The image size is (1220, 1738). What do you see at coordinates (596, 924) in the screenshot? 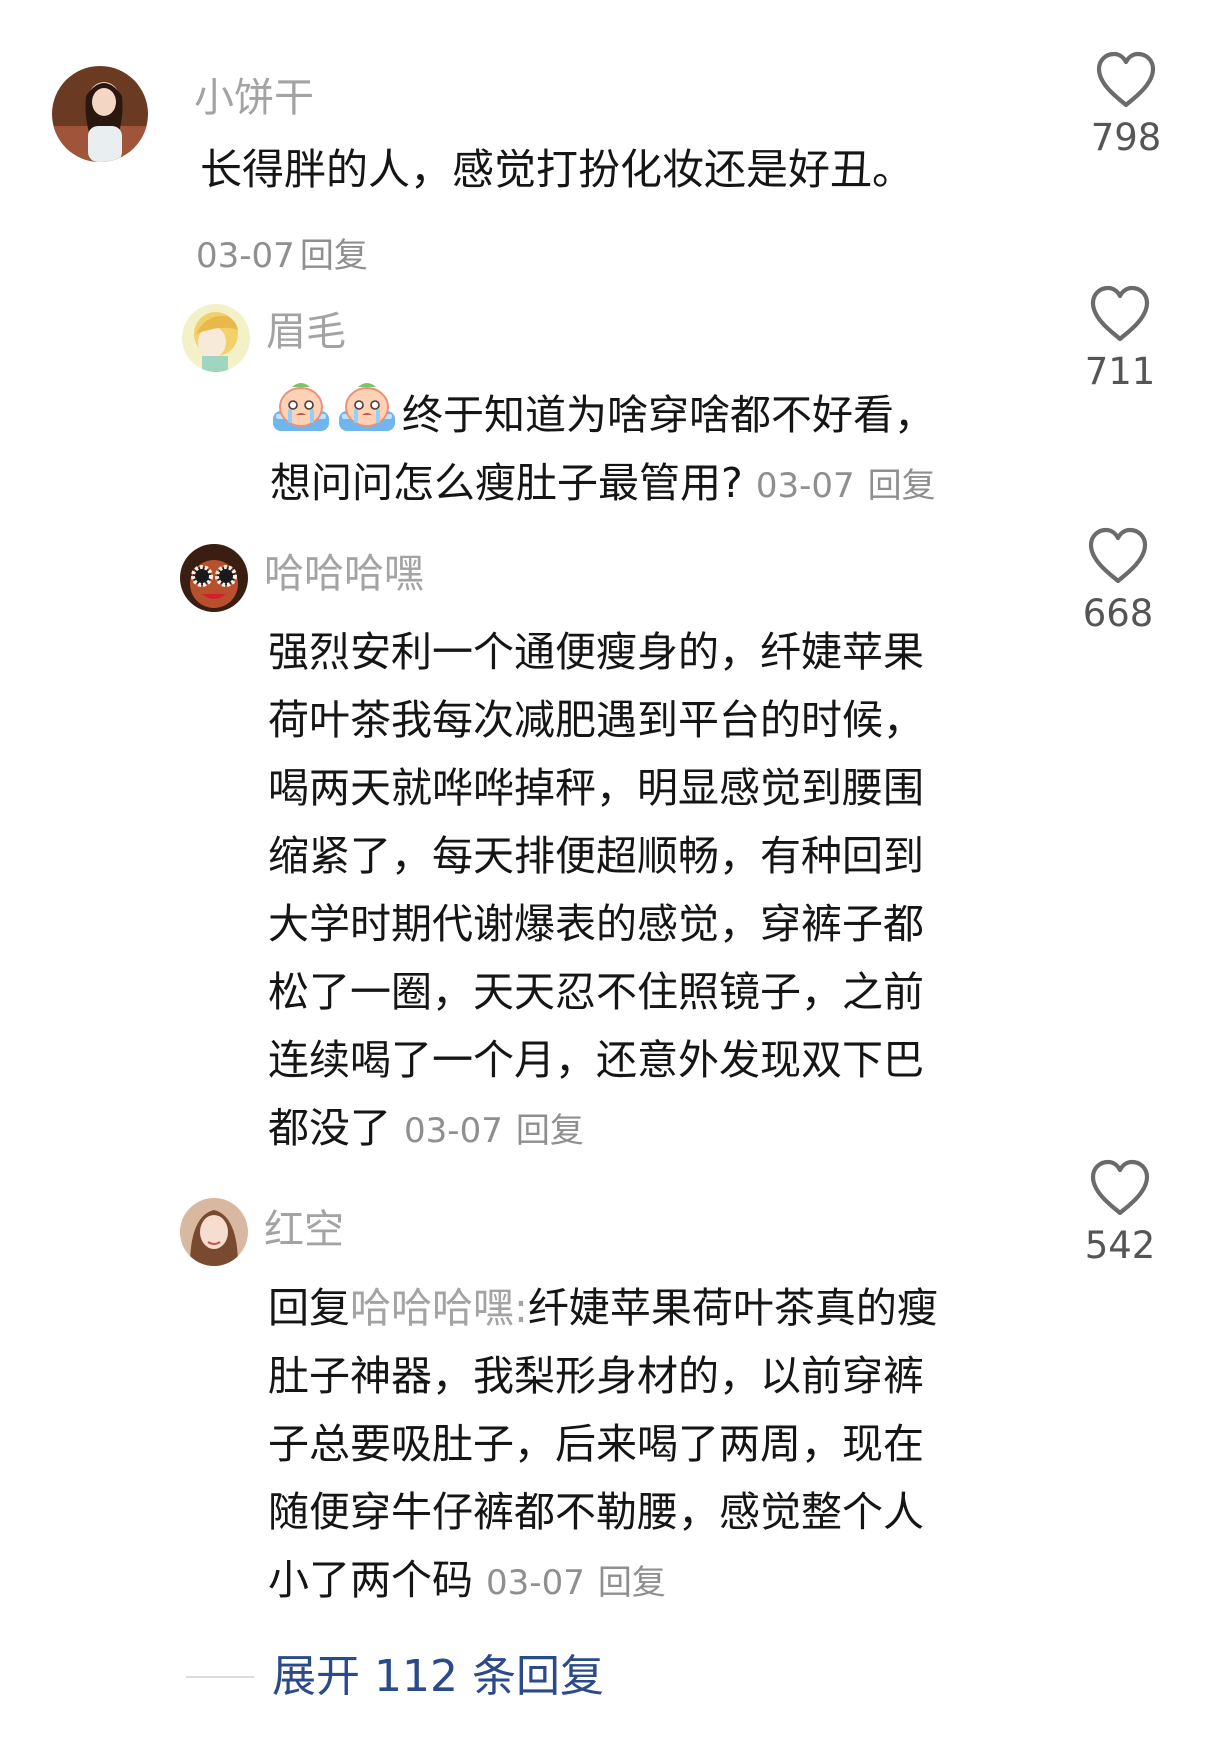
I see `comment-line: 大学时期代谢爆表的感觉，穿裤子都` at bounding box center [596, 924].